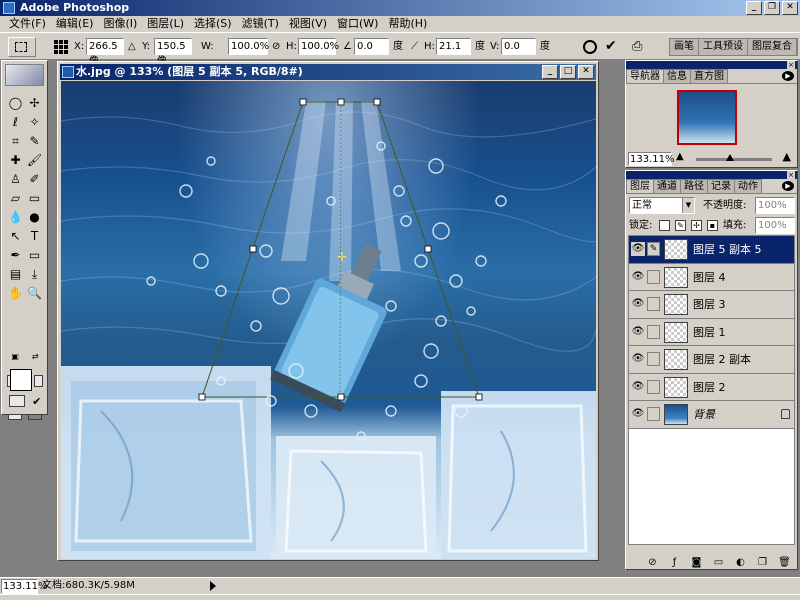  What do you see at coordinates (34, 273) in the screenshot?
I see `eyedropper-tool-icon: ⤓` at bounding box center [34, 273].